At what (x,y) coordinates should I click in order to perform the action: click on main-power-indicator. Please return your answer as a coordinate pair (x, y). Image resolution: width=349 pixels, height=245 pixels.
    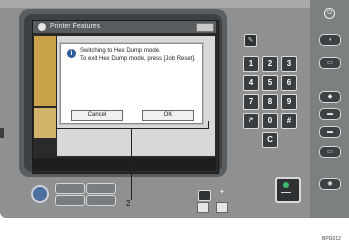
    Looking at the image, I should click on (222, 207).